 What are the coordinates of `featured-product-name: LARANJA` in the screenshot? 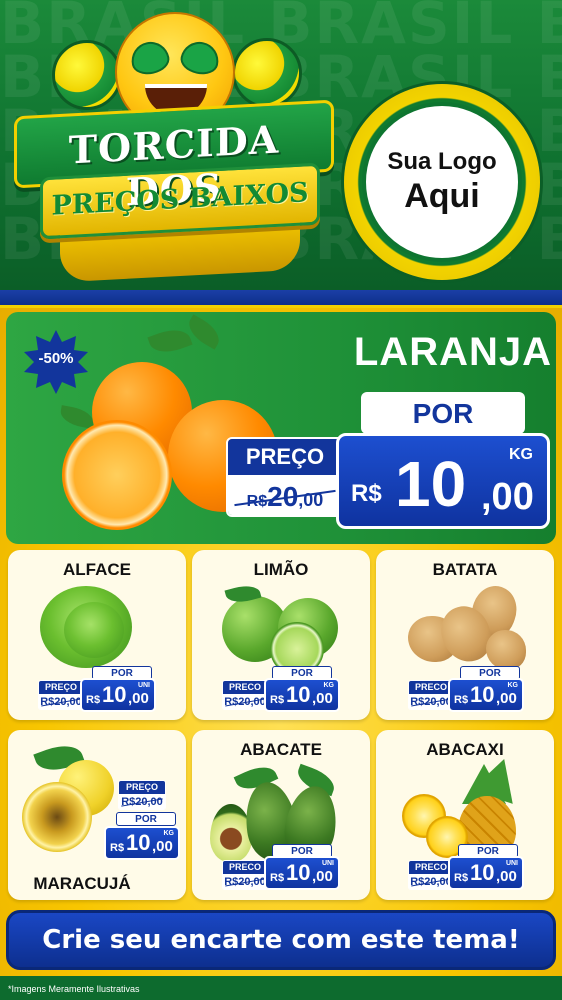 It's located at (452, 352).